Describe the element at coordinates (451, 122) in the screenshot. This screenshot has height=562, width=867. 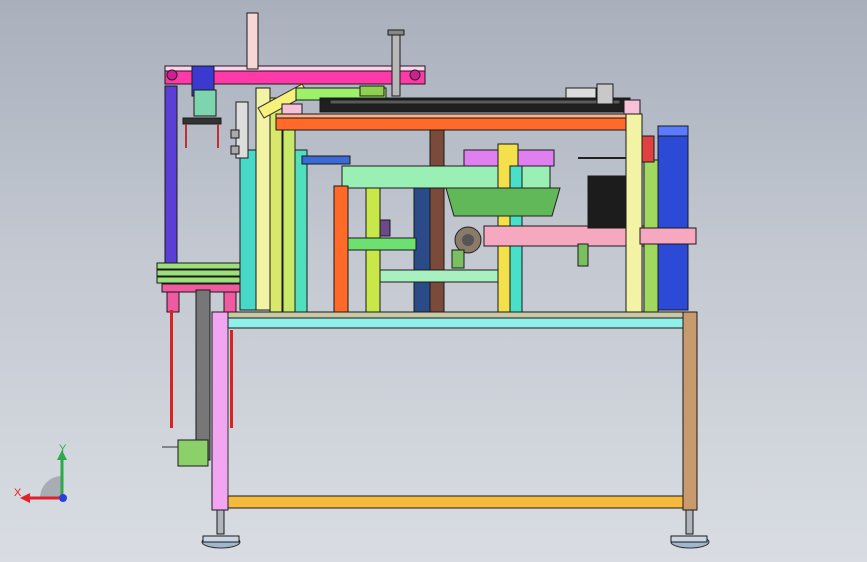
I see `orange-top-beam` at that location.